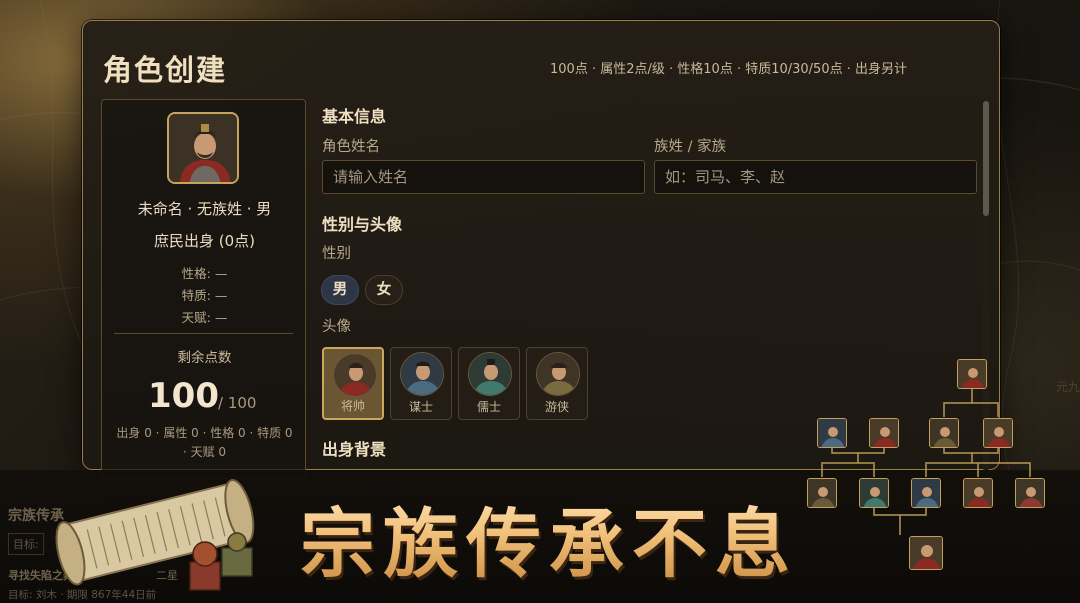 The height and width of the screenshot is (603, 1080). Describe the element at coordinates (204, 317) in the screenshot. I see `stat-talent: 天赋: —` at that location.